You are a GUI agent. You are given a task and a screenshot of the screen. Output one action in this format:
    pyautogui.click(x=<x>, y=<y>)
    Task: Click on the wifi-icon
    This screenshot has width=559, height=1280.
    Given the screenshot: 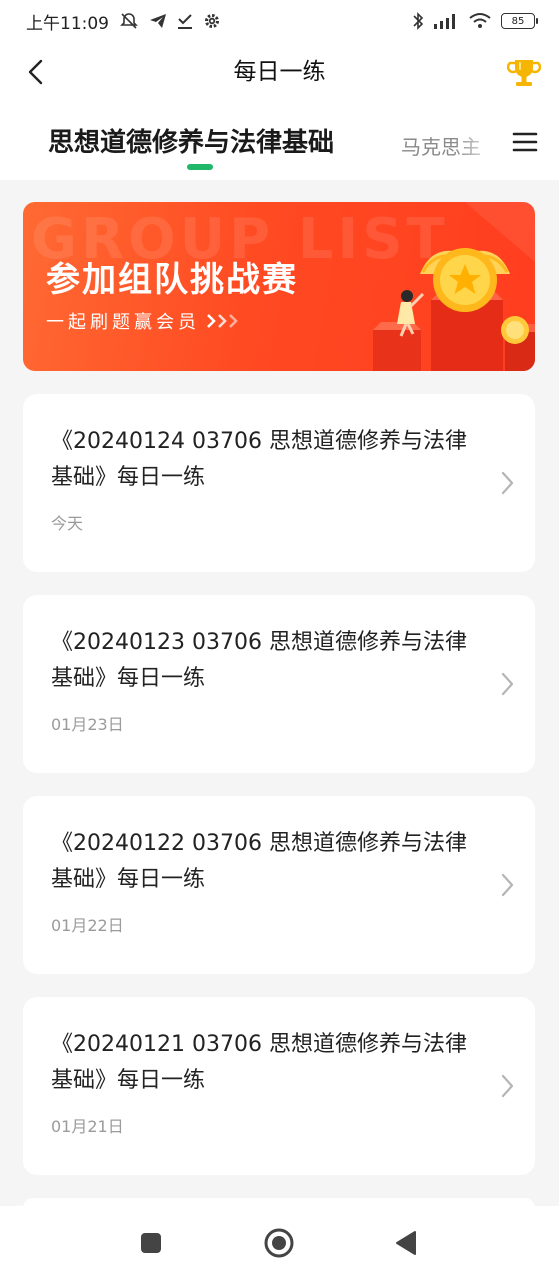 What is the action you would take?
    pyautogui.click(x=480, y=21)
    